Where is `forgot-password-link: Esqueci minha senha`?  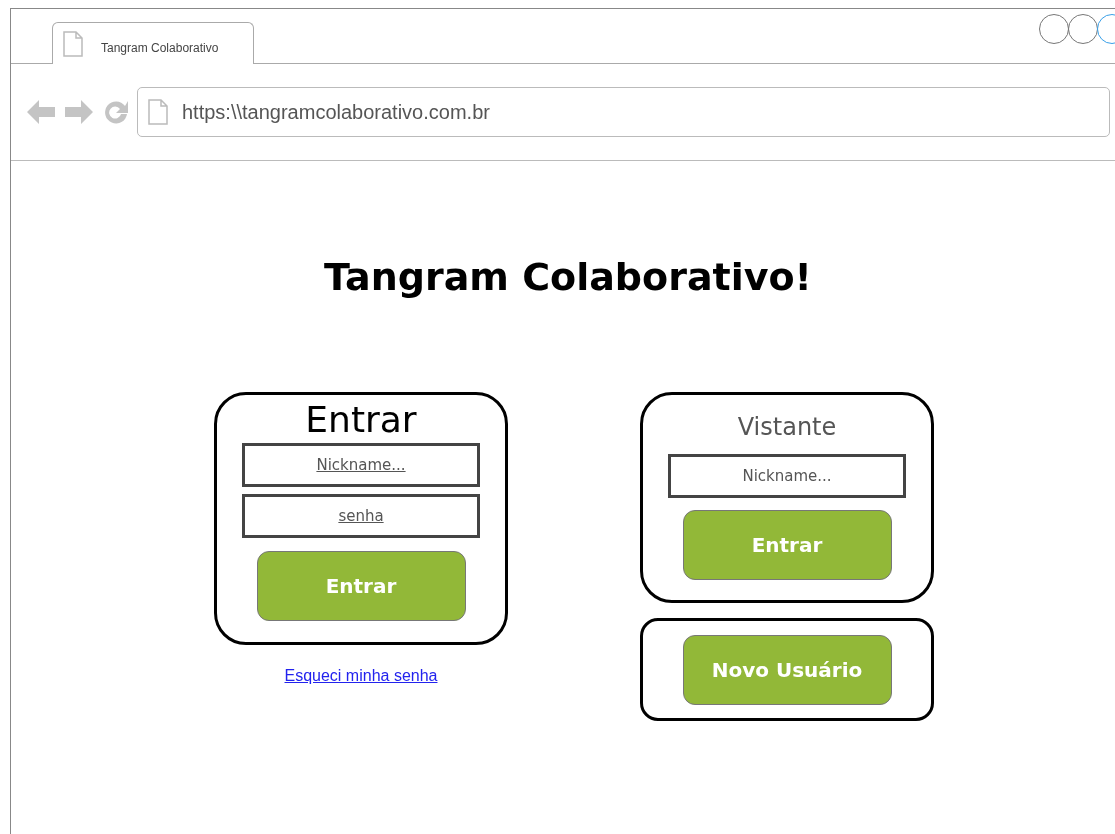 forgot-password-link: Esqueci minha senha is located at coordinates (361, 676).